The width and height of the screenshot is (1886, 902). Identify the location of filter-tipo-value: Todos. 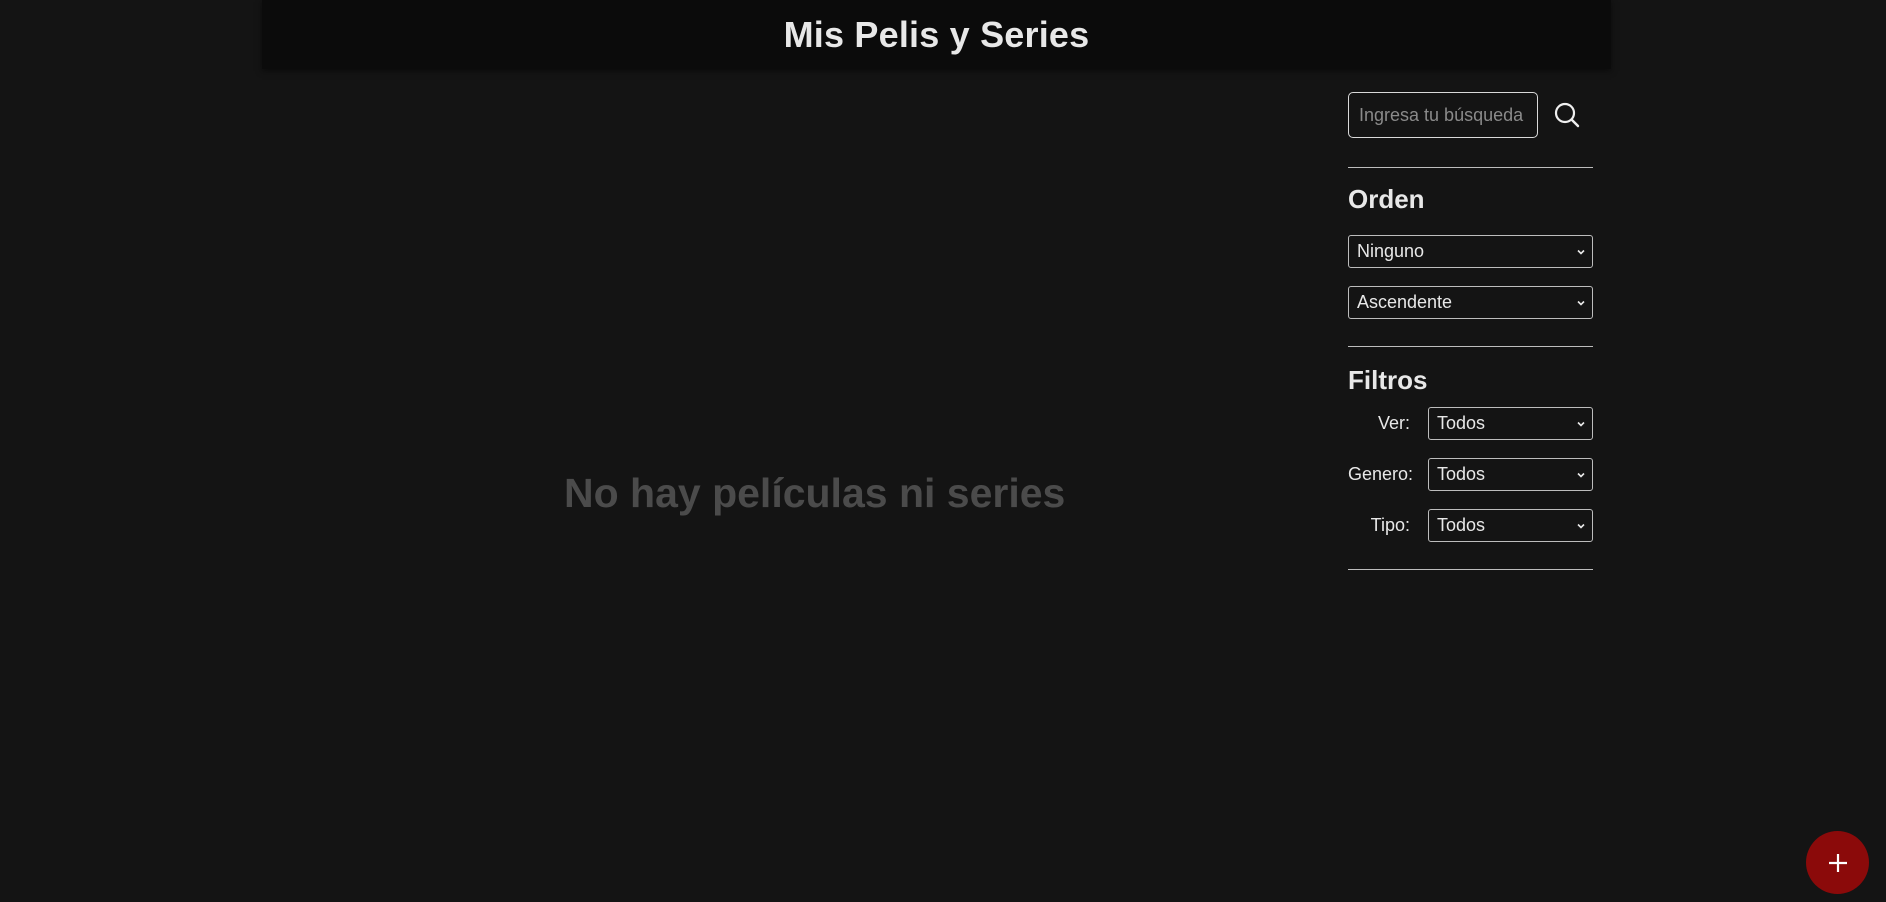
(1461, 525).